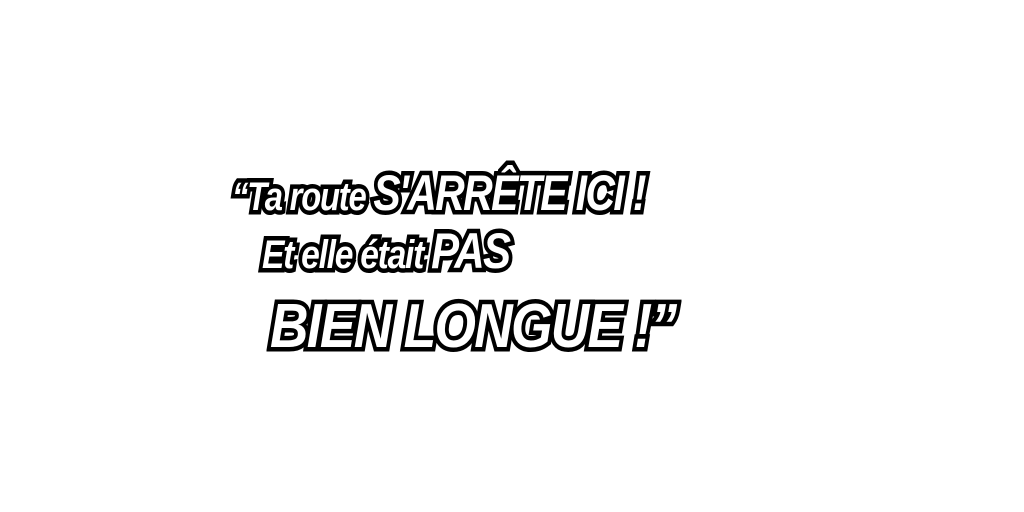 This screenshot has width=1024, height=512. I want to click on quote-line-3: BIEN LONGUE !”, so click(473, 326).